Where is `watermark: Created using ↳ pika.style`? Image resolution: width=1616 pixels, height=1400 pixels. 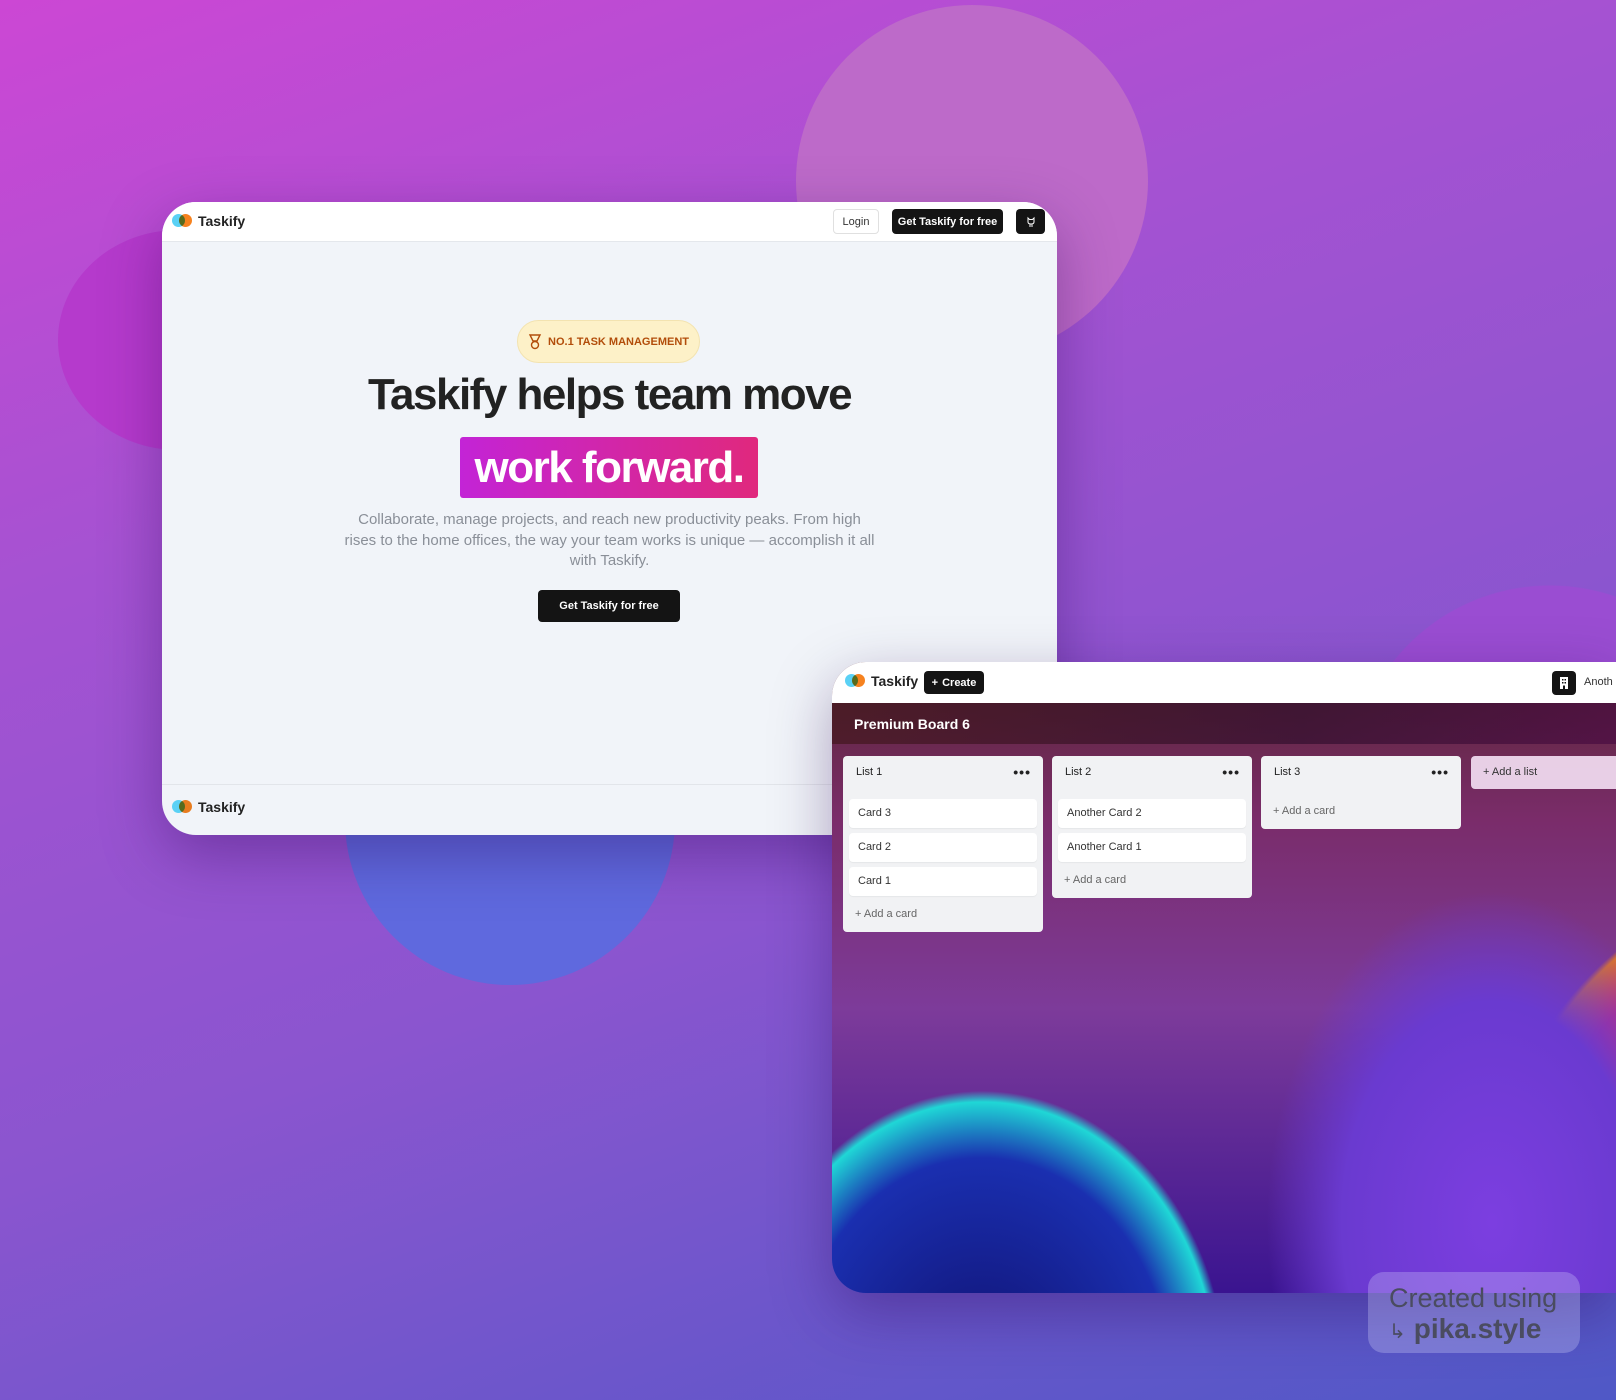 watermark: Created using ↳ pika.style is located at coordinates (1474, 1312).